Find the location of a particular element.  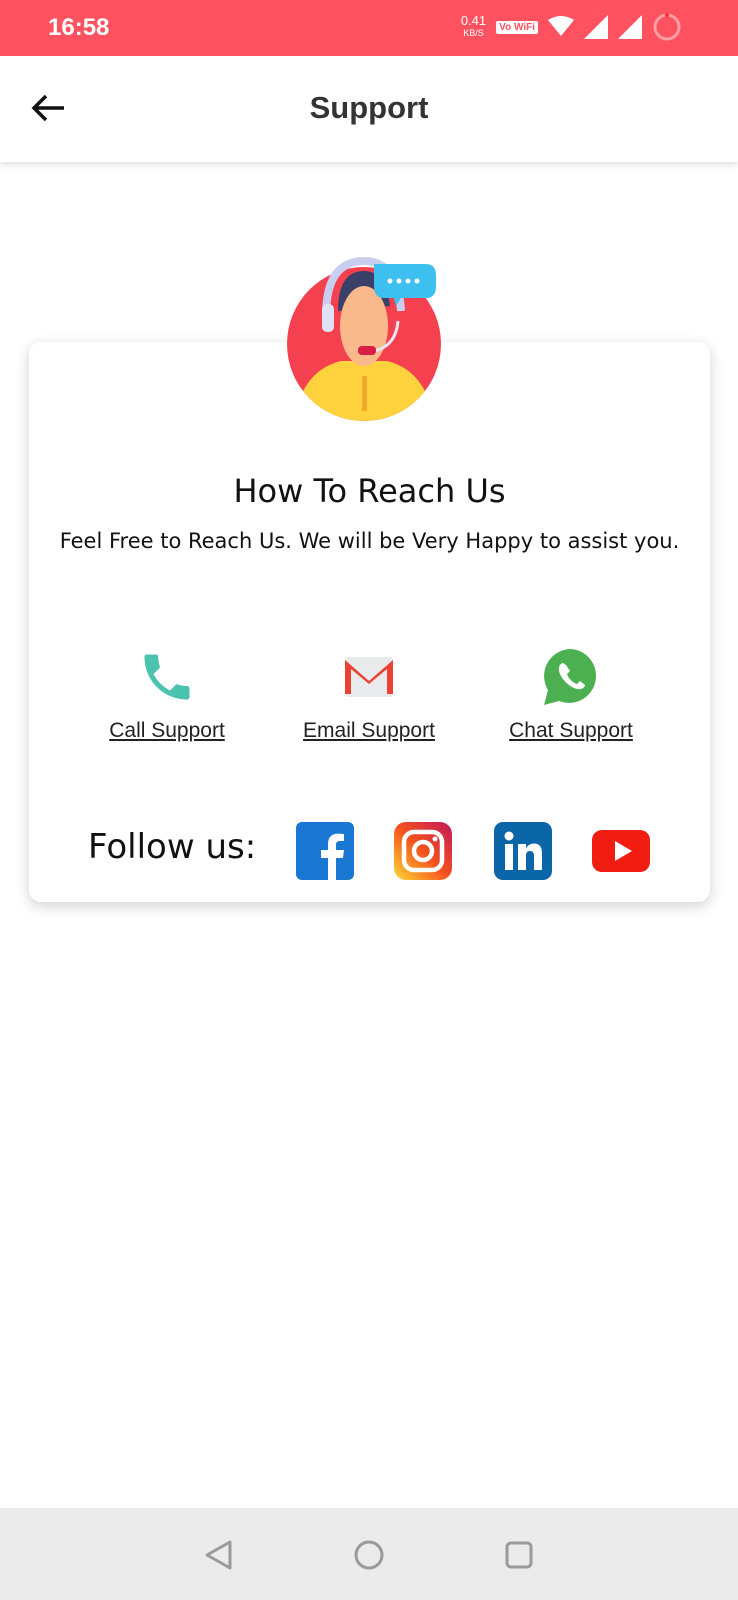

triangle-back-icon is located at coordinates (218, 1555).